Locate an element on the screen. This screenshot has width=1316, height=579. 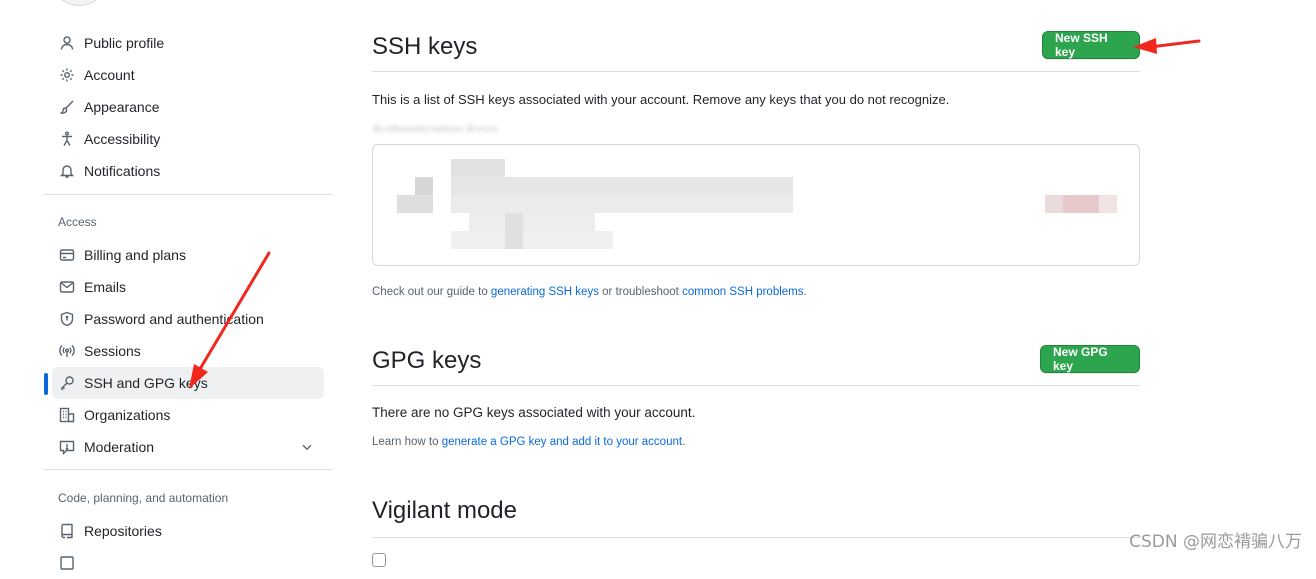
package-icon is located at coordinates (67, 563).